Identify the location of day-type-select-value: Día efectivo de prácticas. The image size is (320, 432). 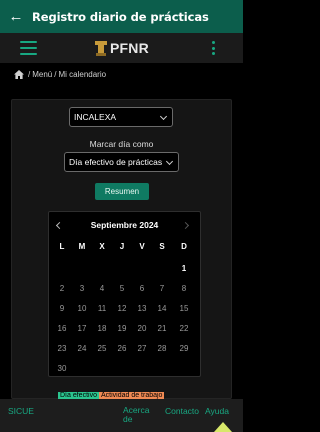
(116, 162).